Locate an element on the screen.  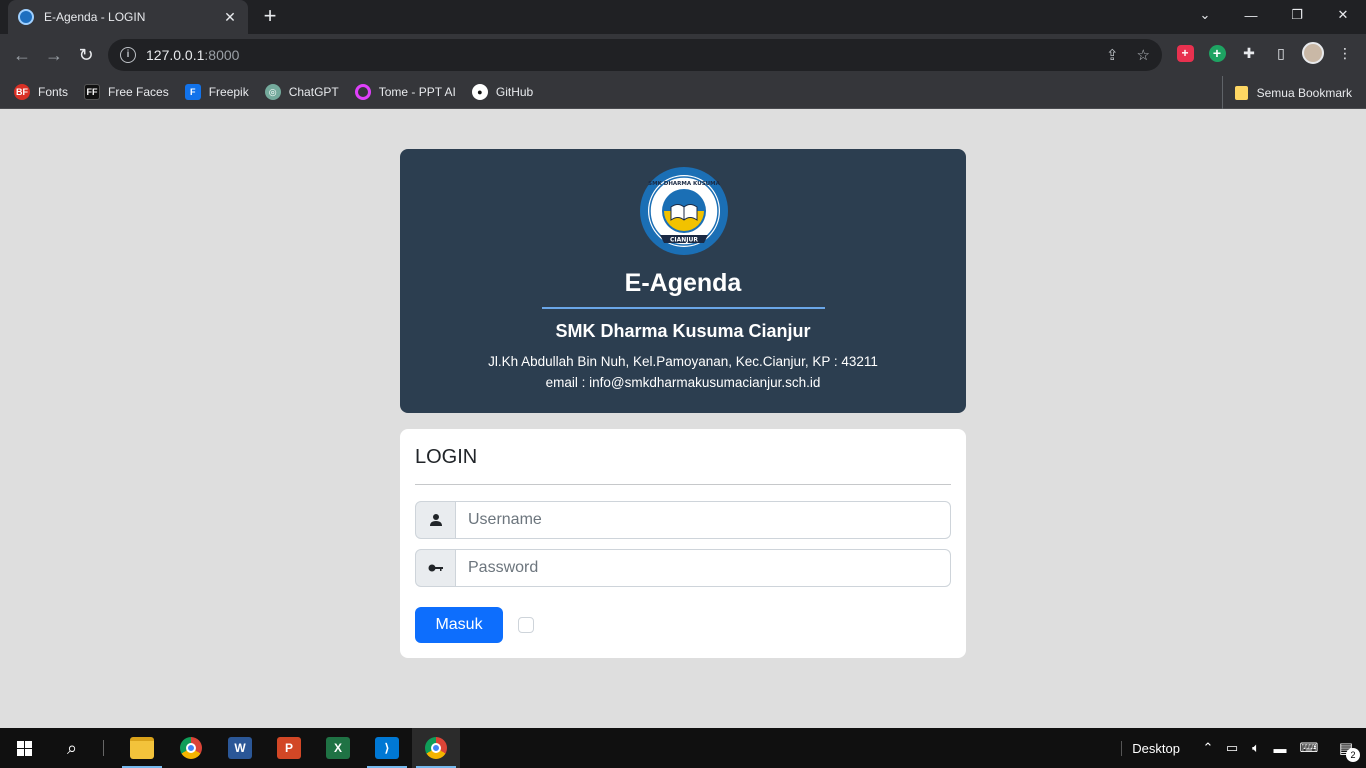
url-host: 127.0.0.1 is located at coordinates (175, 55).